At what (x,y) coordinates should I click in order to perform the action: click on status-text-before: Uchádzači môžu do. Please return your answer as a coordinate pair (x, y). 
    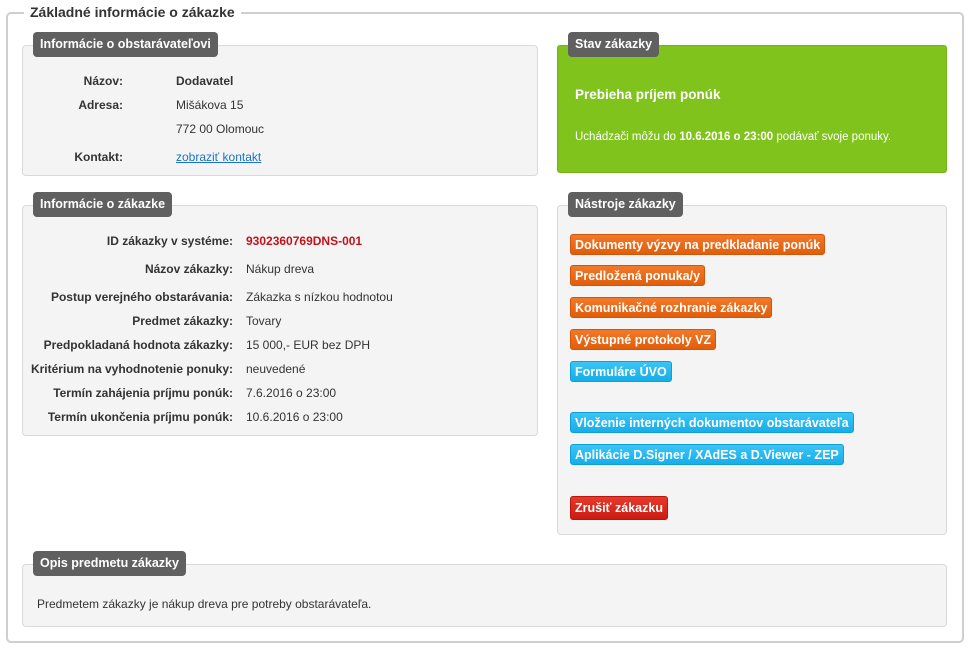
    Looking at the image, I should click on (627, 137).